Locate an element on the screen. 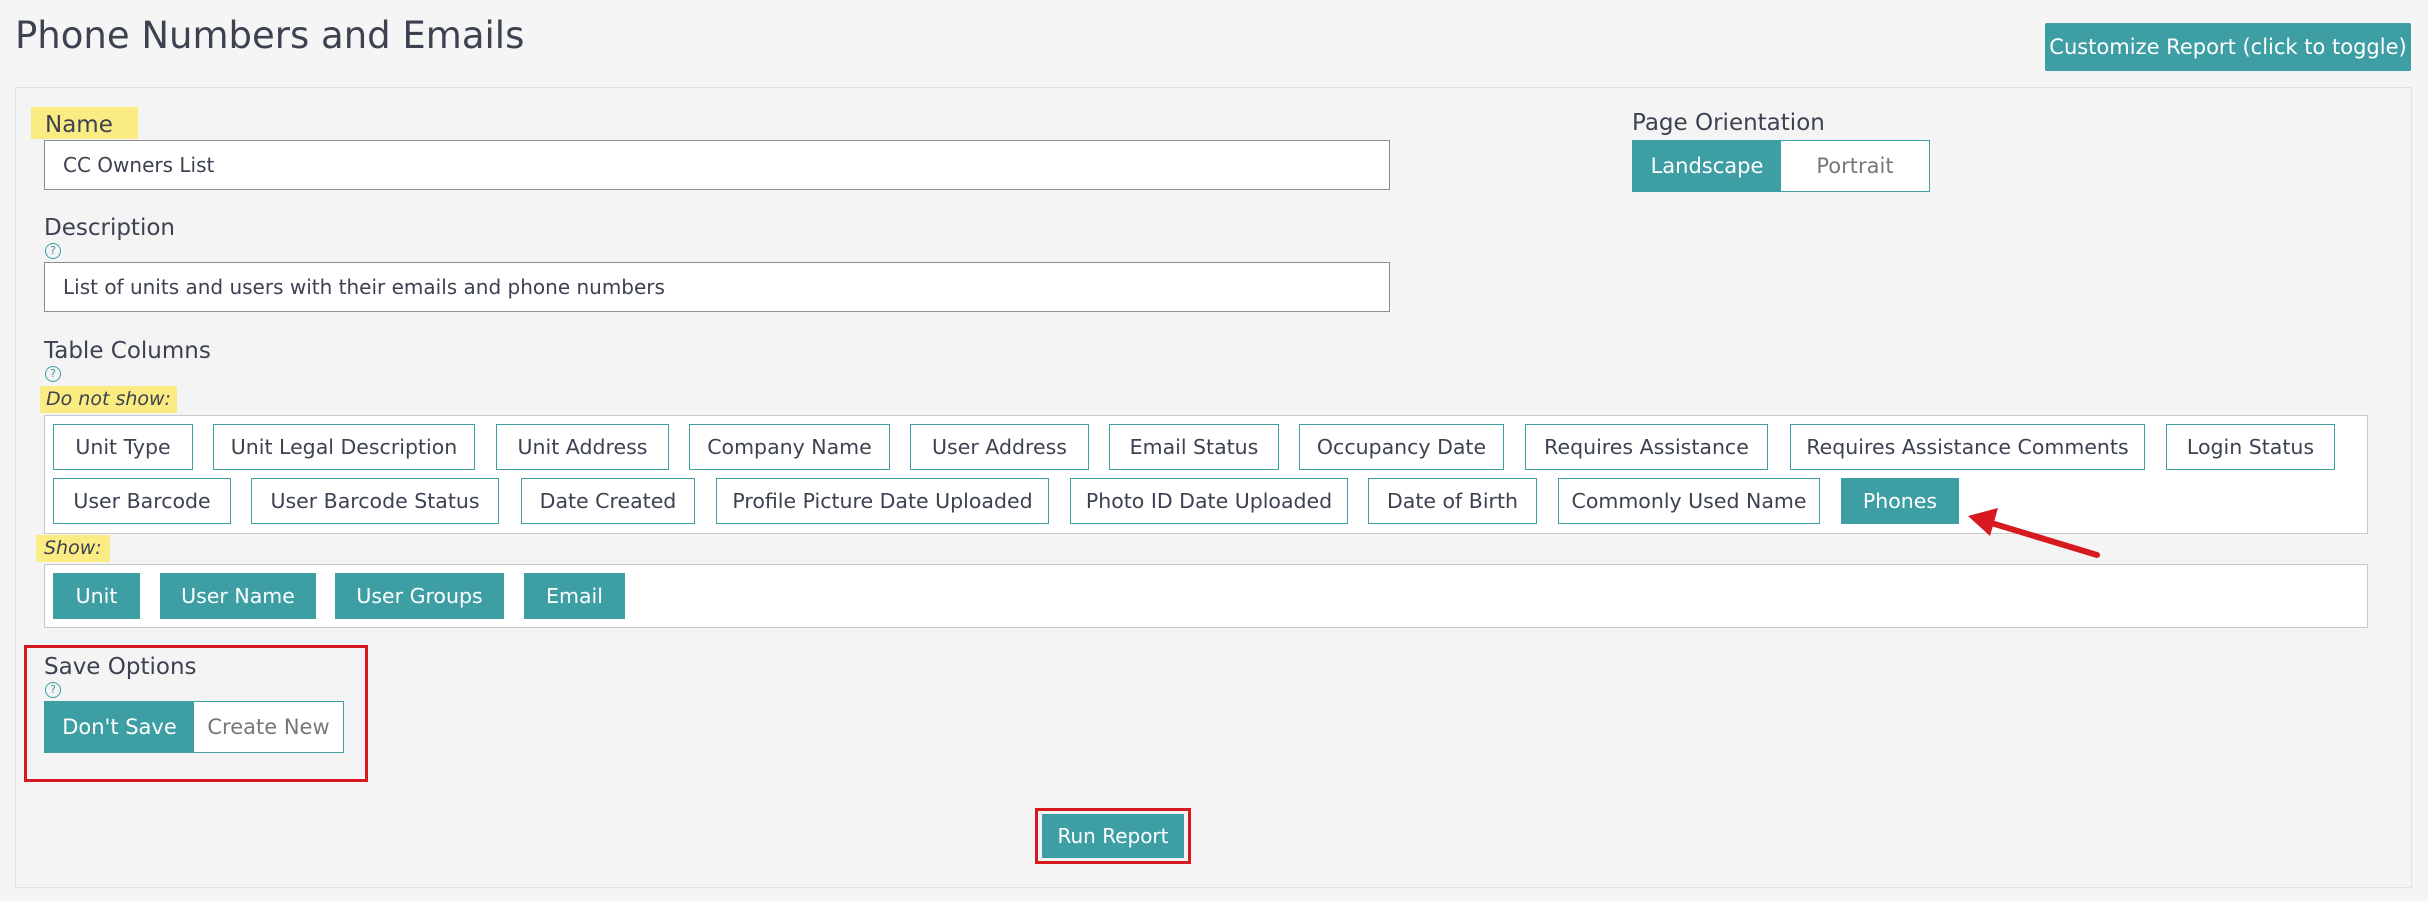  column-chip-user-groups: User Groups is located at coordinates (419, 596).